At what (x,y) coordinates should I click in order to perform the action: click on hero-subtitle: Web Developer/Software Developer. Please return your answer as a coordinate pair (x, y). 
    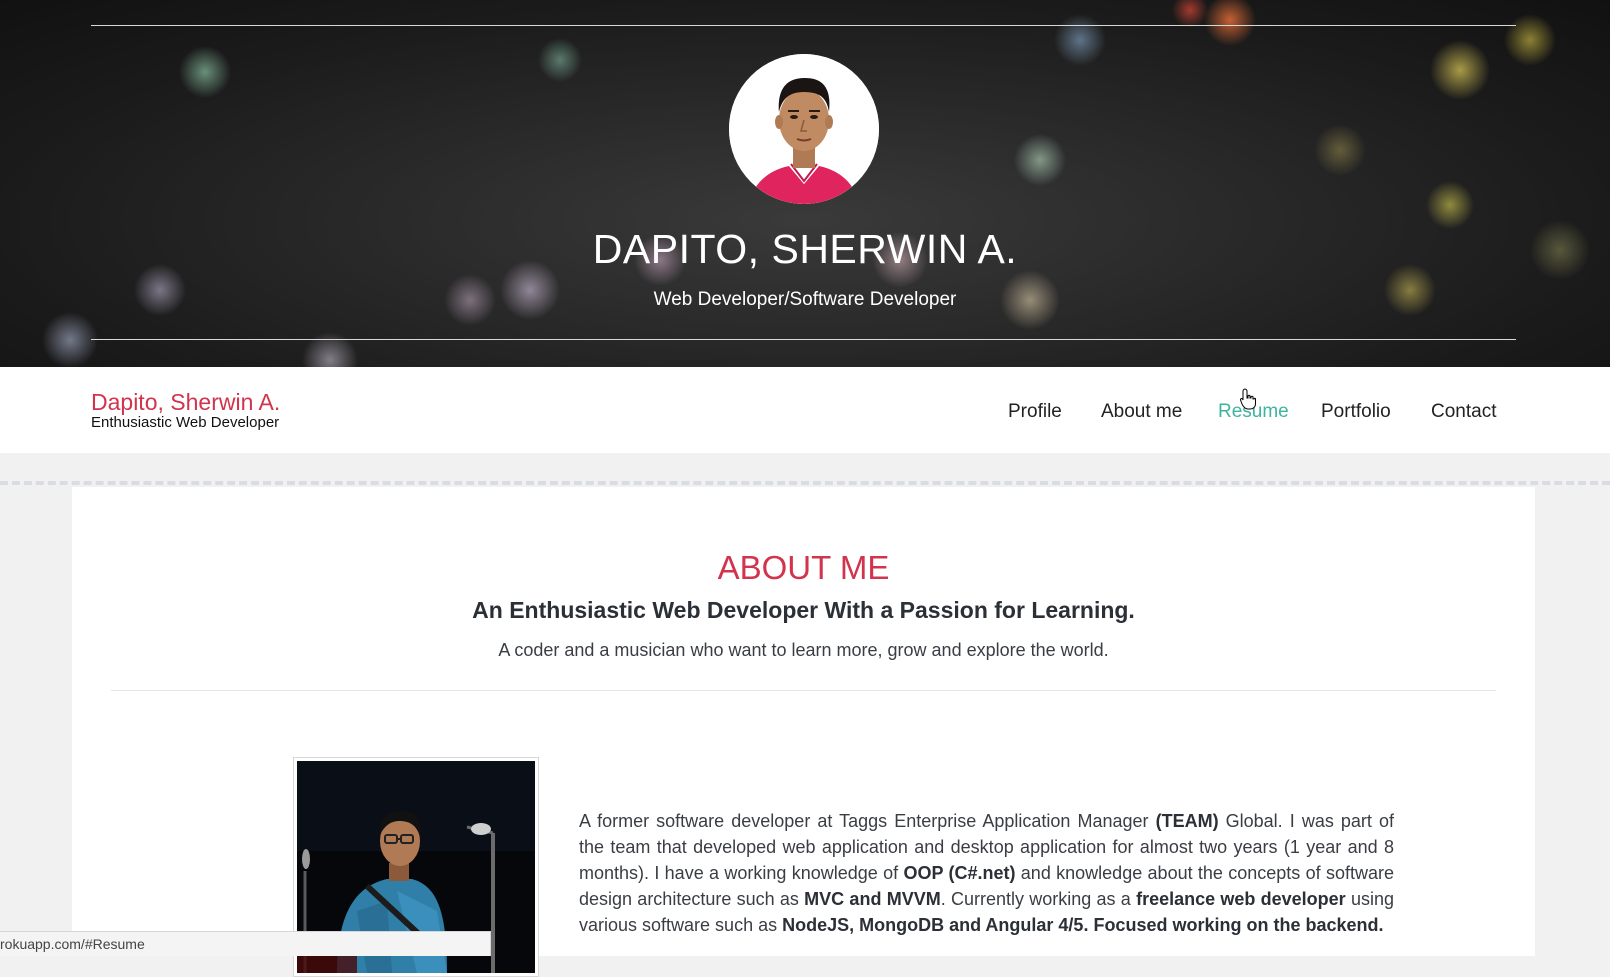
    Looking at the image, I should click on (805, 299).